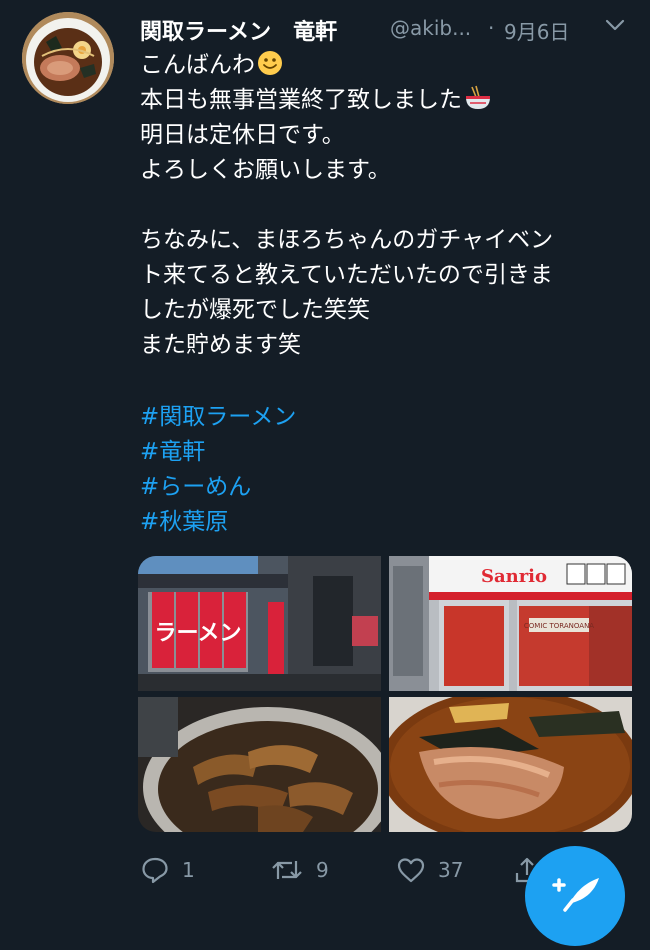 Image resolution: width=650 pixels, height=950 pixels. What do you see at coordinates (429, 870) in the screenshot?
I see `like-button: 37` at bounding box center [429, 870].